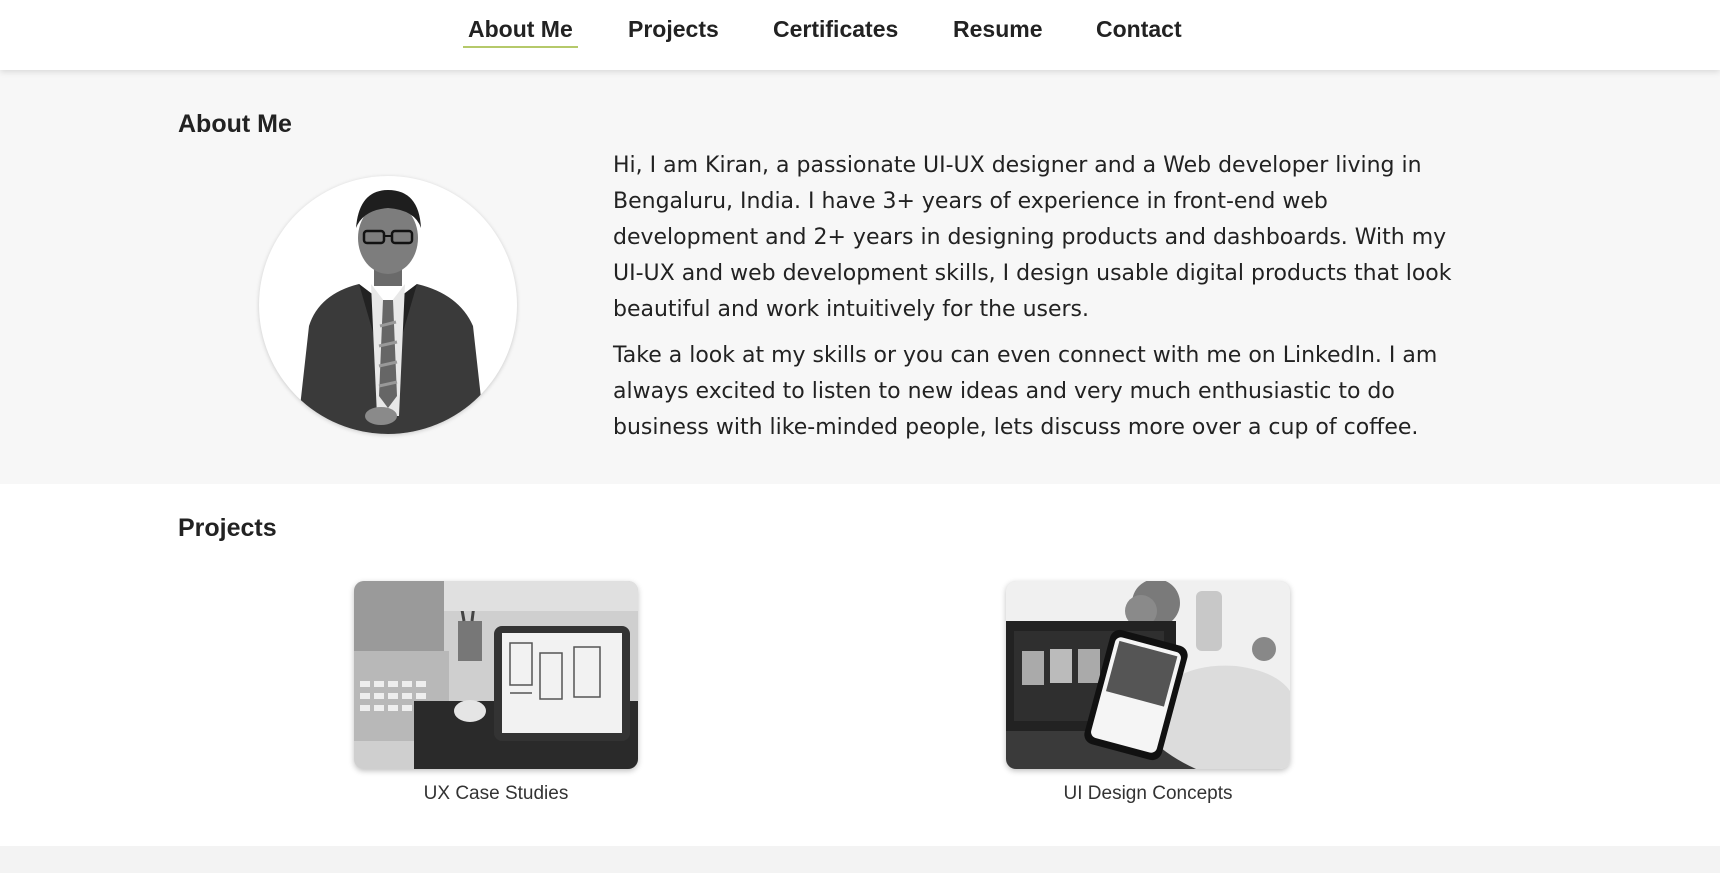 The height and width of the screenshot is (873, 1720). What do you see at coordinates (673, 29) in the screenshot?
I see `nav-projects: Projects` at bounding box center [673, 29].